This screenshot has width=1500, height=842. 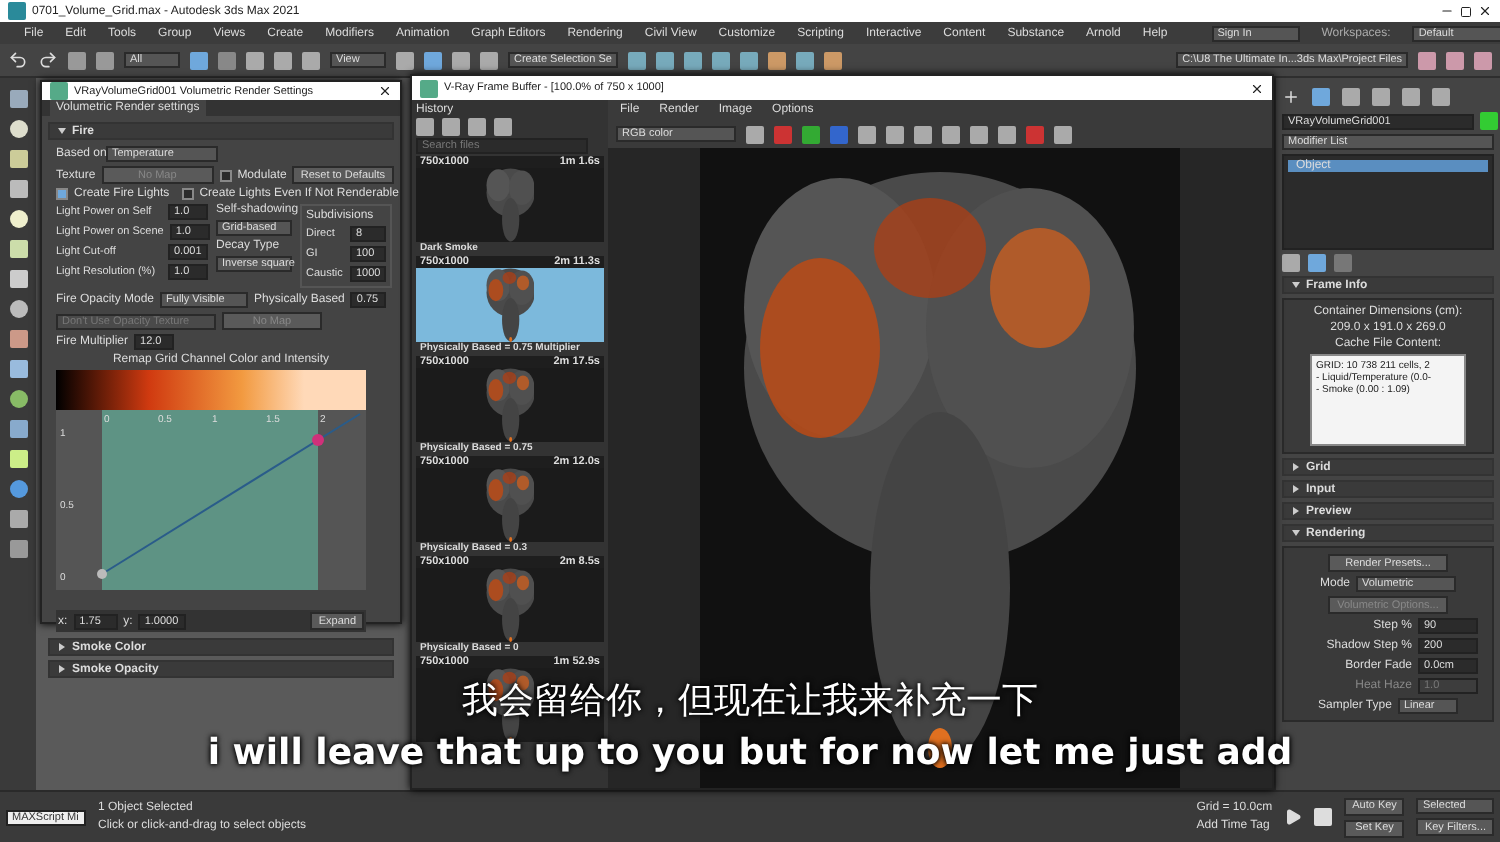 I want to click on maximize-icon, so click(x=1466, y=11).